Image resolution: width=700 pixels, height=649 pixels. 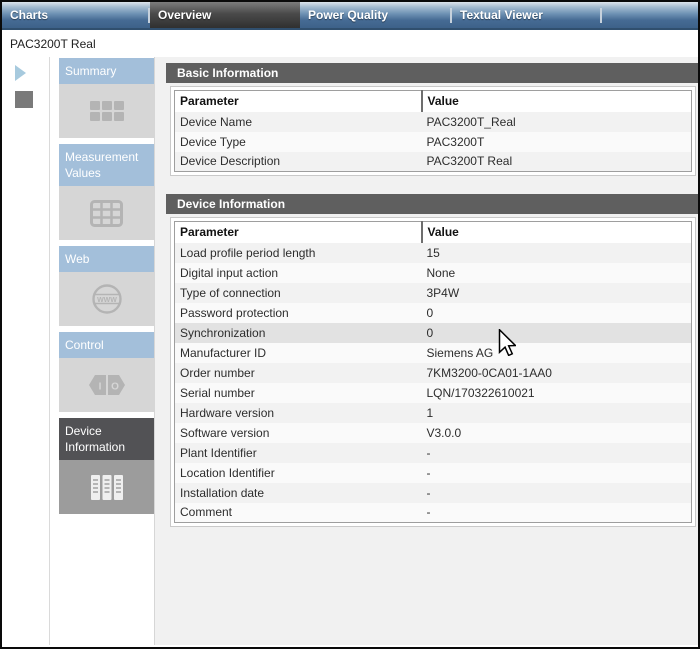 I want to click on parameter-cell: Password protection, so click(x=298, y=312).